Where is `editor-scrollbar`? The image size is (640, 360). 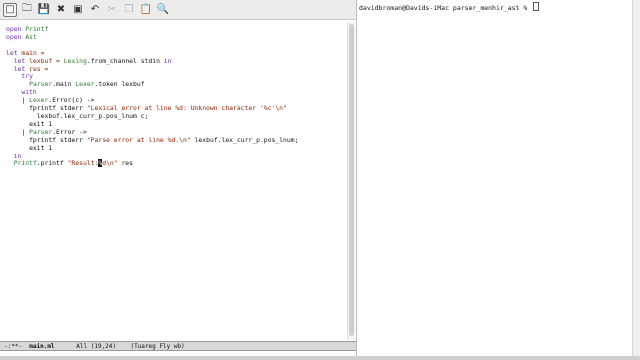
editor-scrollbar is located at coordinates (351, 181).